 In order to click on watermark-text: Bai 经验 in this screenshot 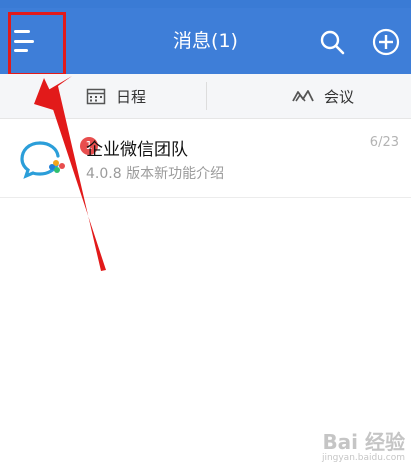, I will do `click(363, 442)`.